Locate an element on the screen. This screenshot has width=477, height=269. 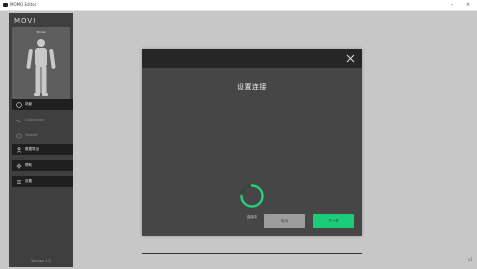
sidebar-item-help: 帮助 is located at coordinates (42, 165).